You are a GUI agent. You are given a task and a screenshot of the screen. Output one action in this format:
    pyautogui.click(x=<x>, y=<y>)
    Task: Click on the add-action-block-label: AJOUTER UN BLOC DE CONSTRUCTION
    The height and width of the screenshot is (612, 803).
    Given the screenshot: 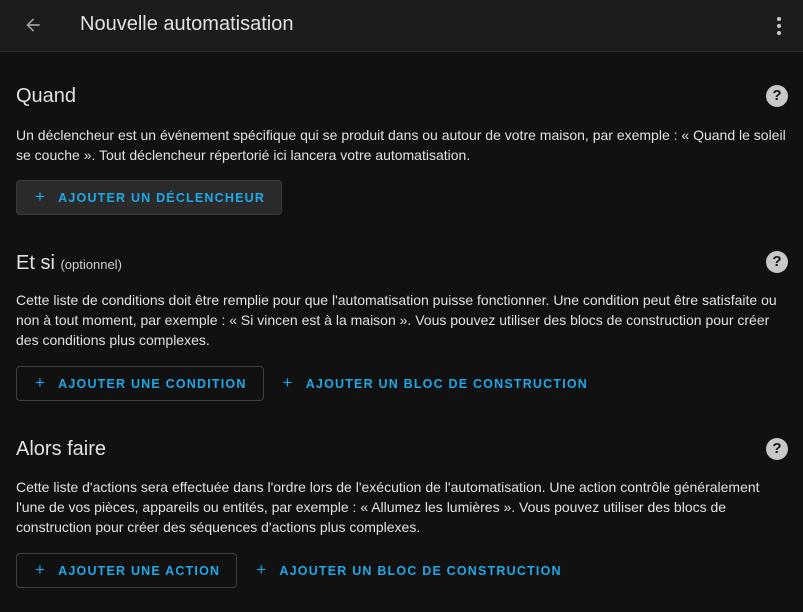 What is the action you would take?
    pyautogui.click(x=420, y=570)
    